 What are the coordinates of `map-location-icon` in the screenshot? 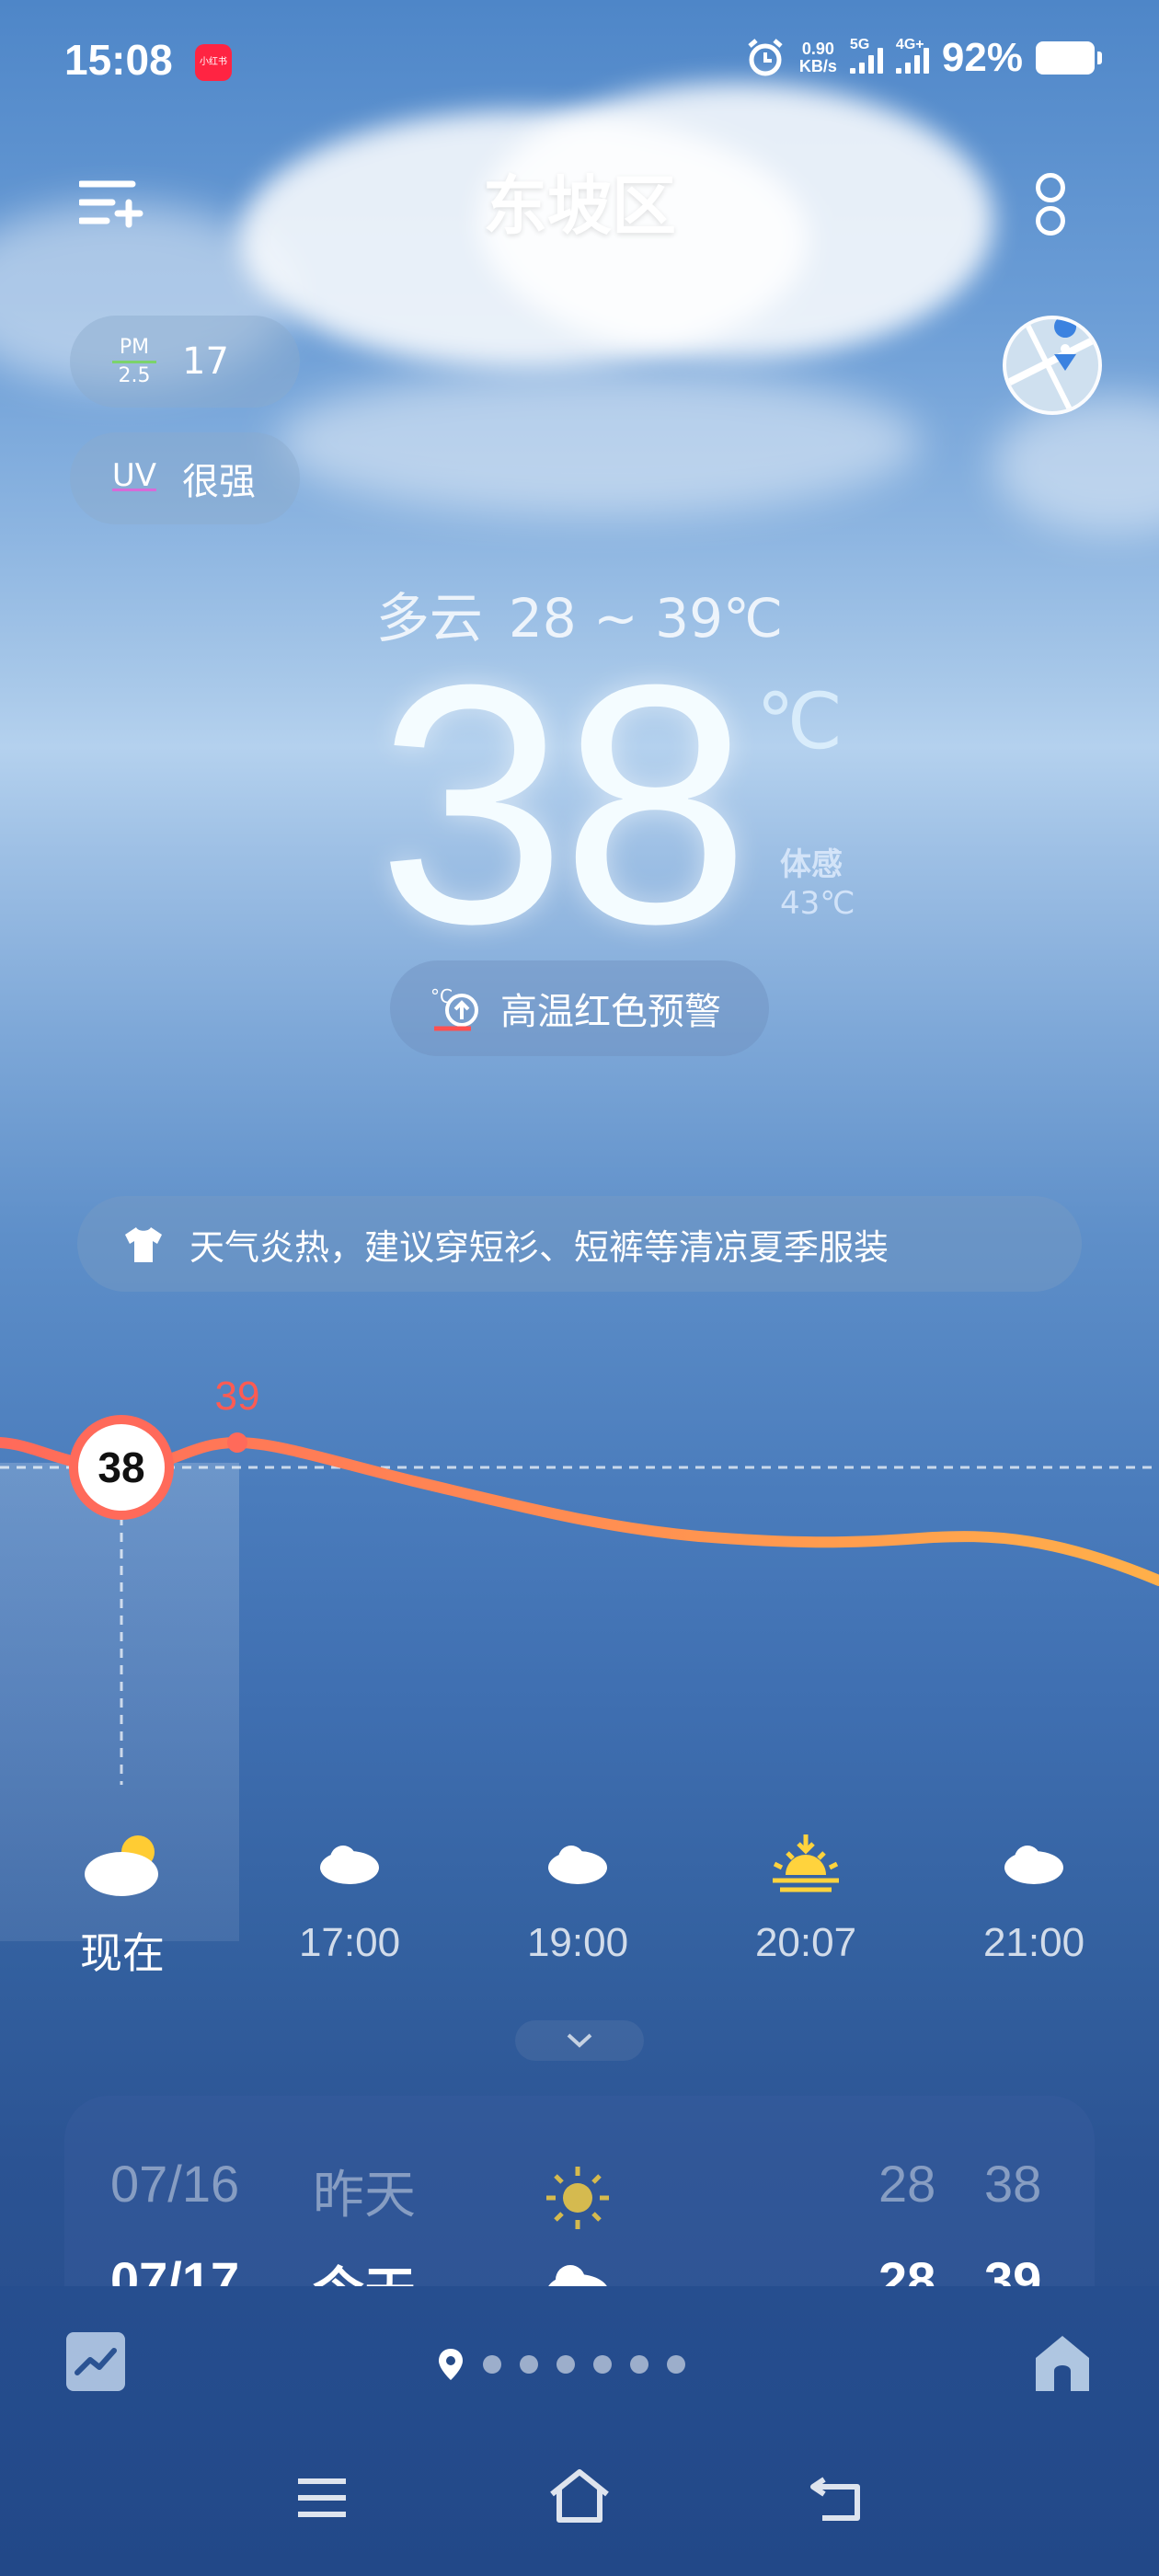 It's located at (1052, 365).